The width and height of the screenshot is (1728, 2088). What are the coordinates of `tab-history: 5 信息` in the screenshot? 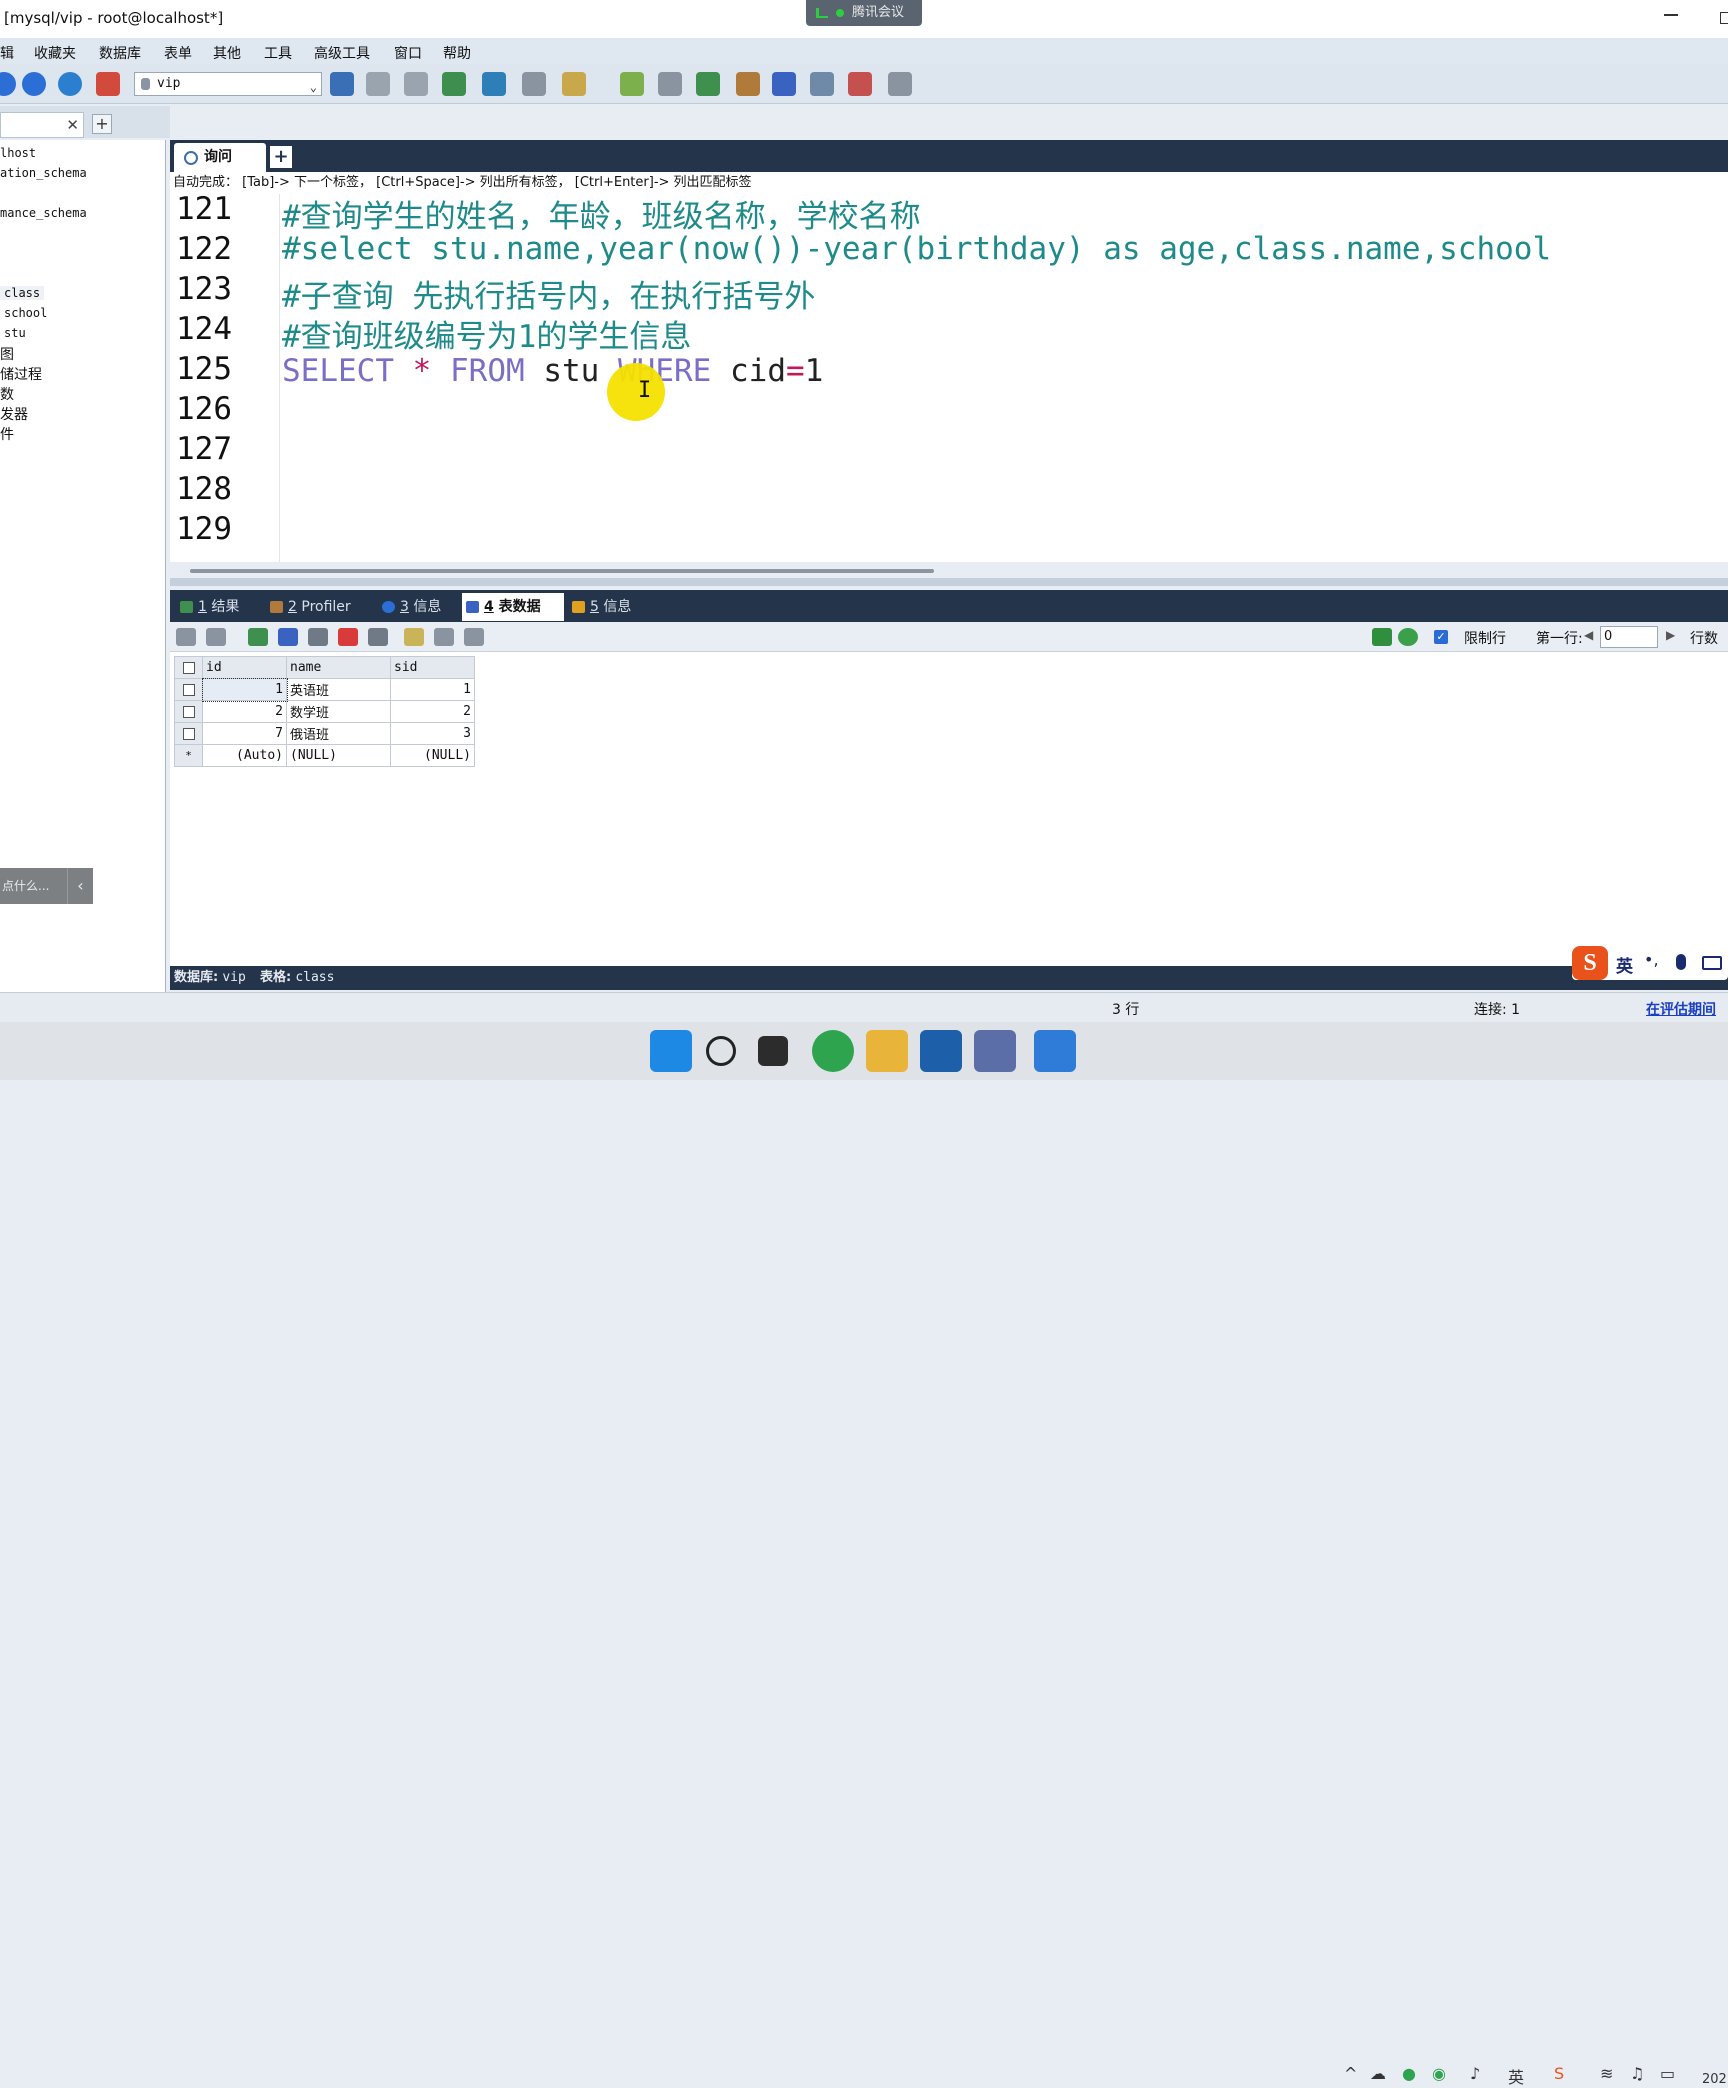 It's located at (609, 607).